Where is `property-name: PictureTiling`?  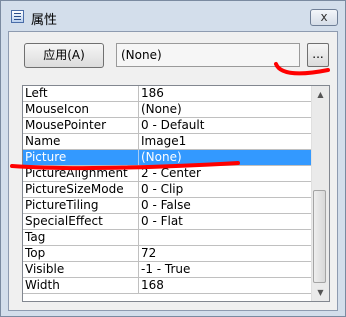 property-name: PictureTiling is located at coordinates (81, 205).